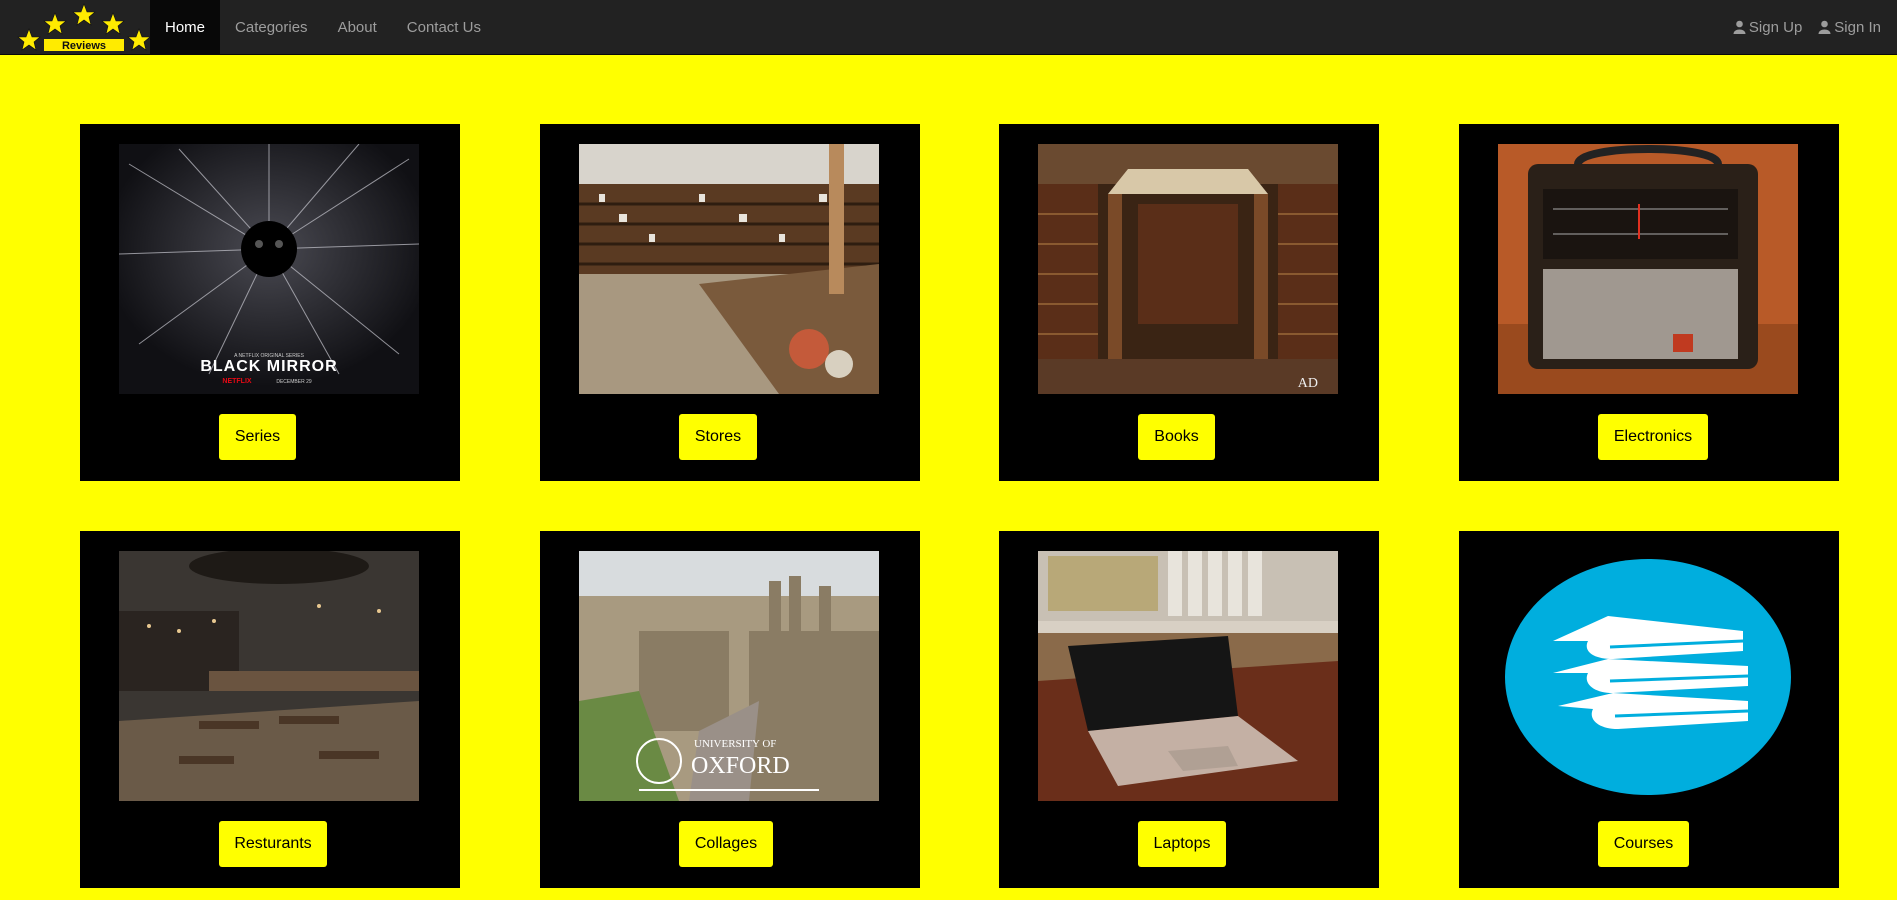 The height and width of the screenshot is (900, 1897). I want to click on brand-logo: Reviews, so click(75, 27).